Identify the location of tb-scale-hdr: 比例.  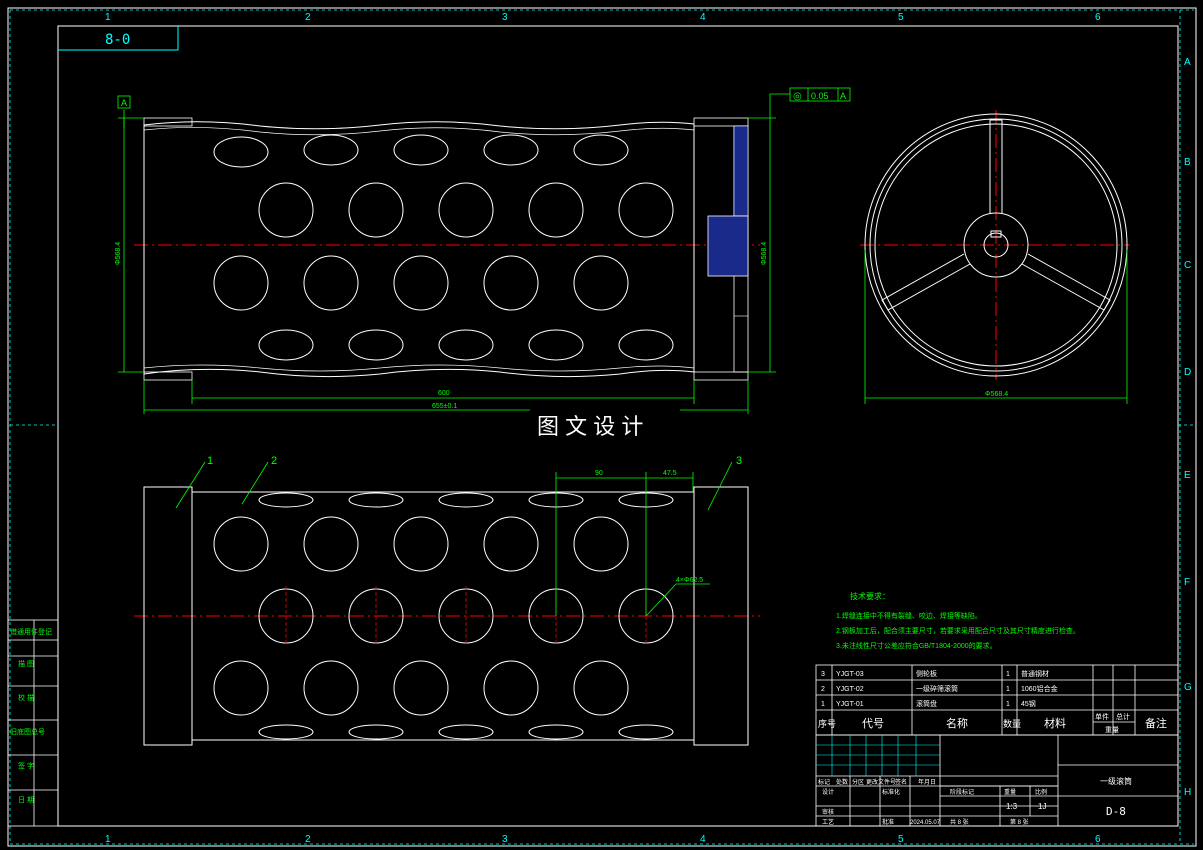
(1041, 792).